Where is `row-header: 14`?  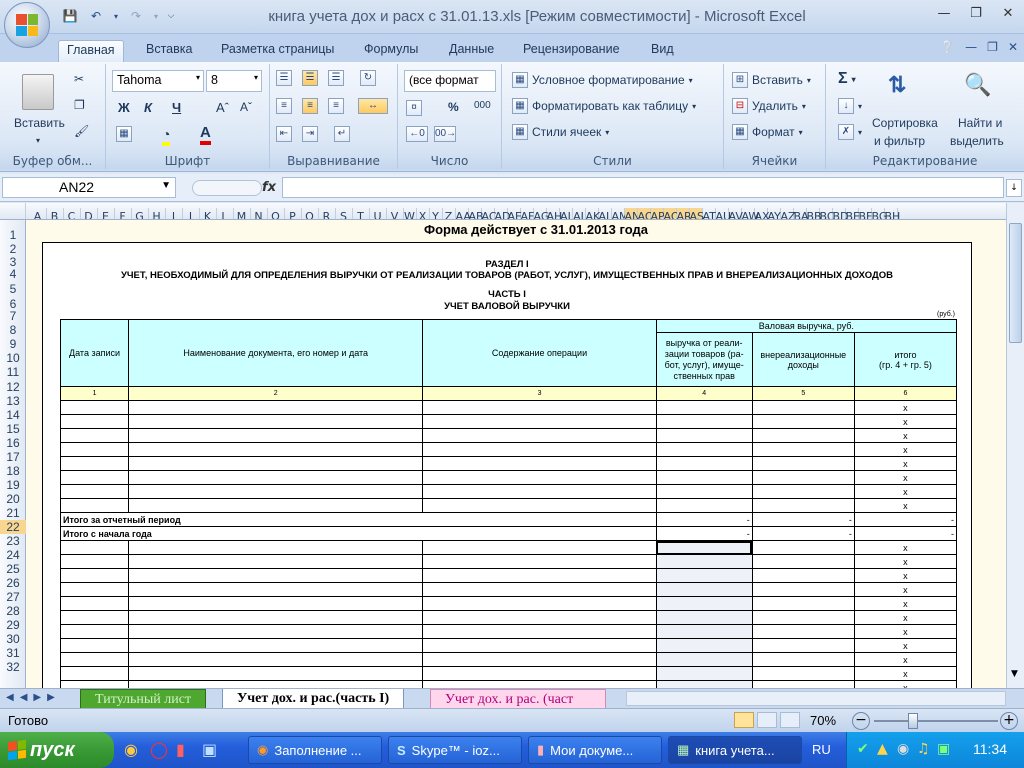 row-header: 14 is located at coordinates (13, 415).